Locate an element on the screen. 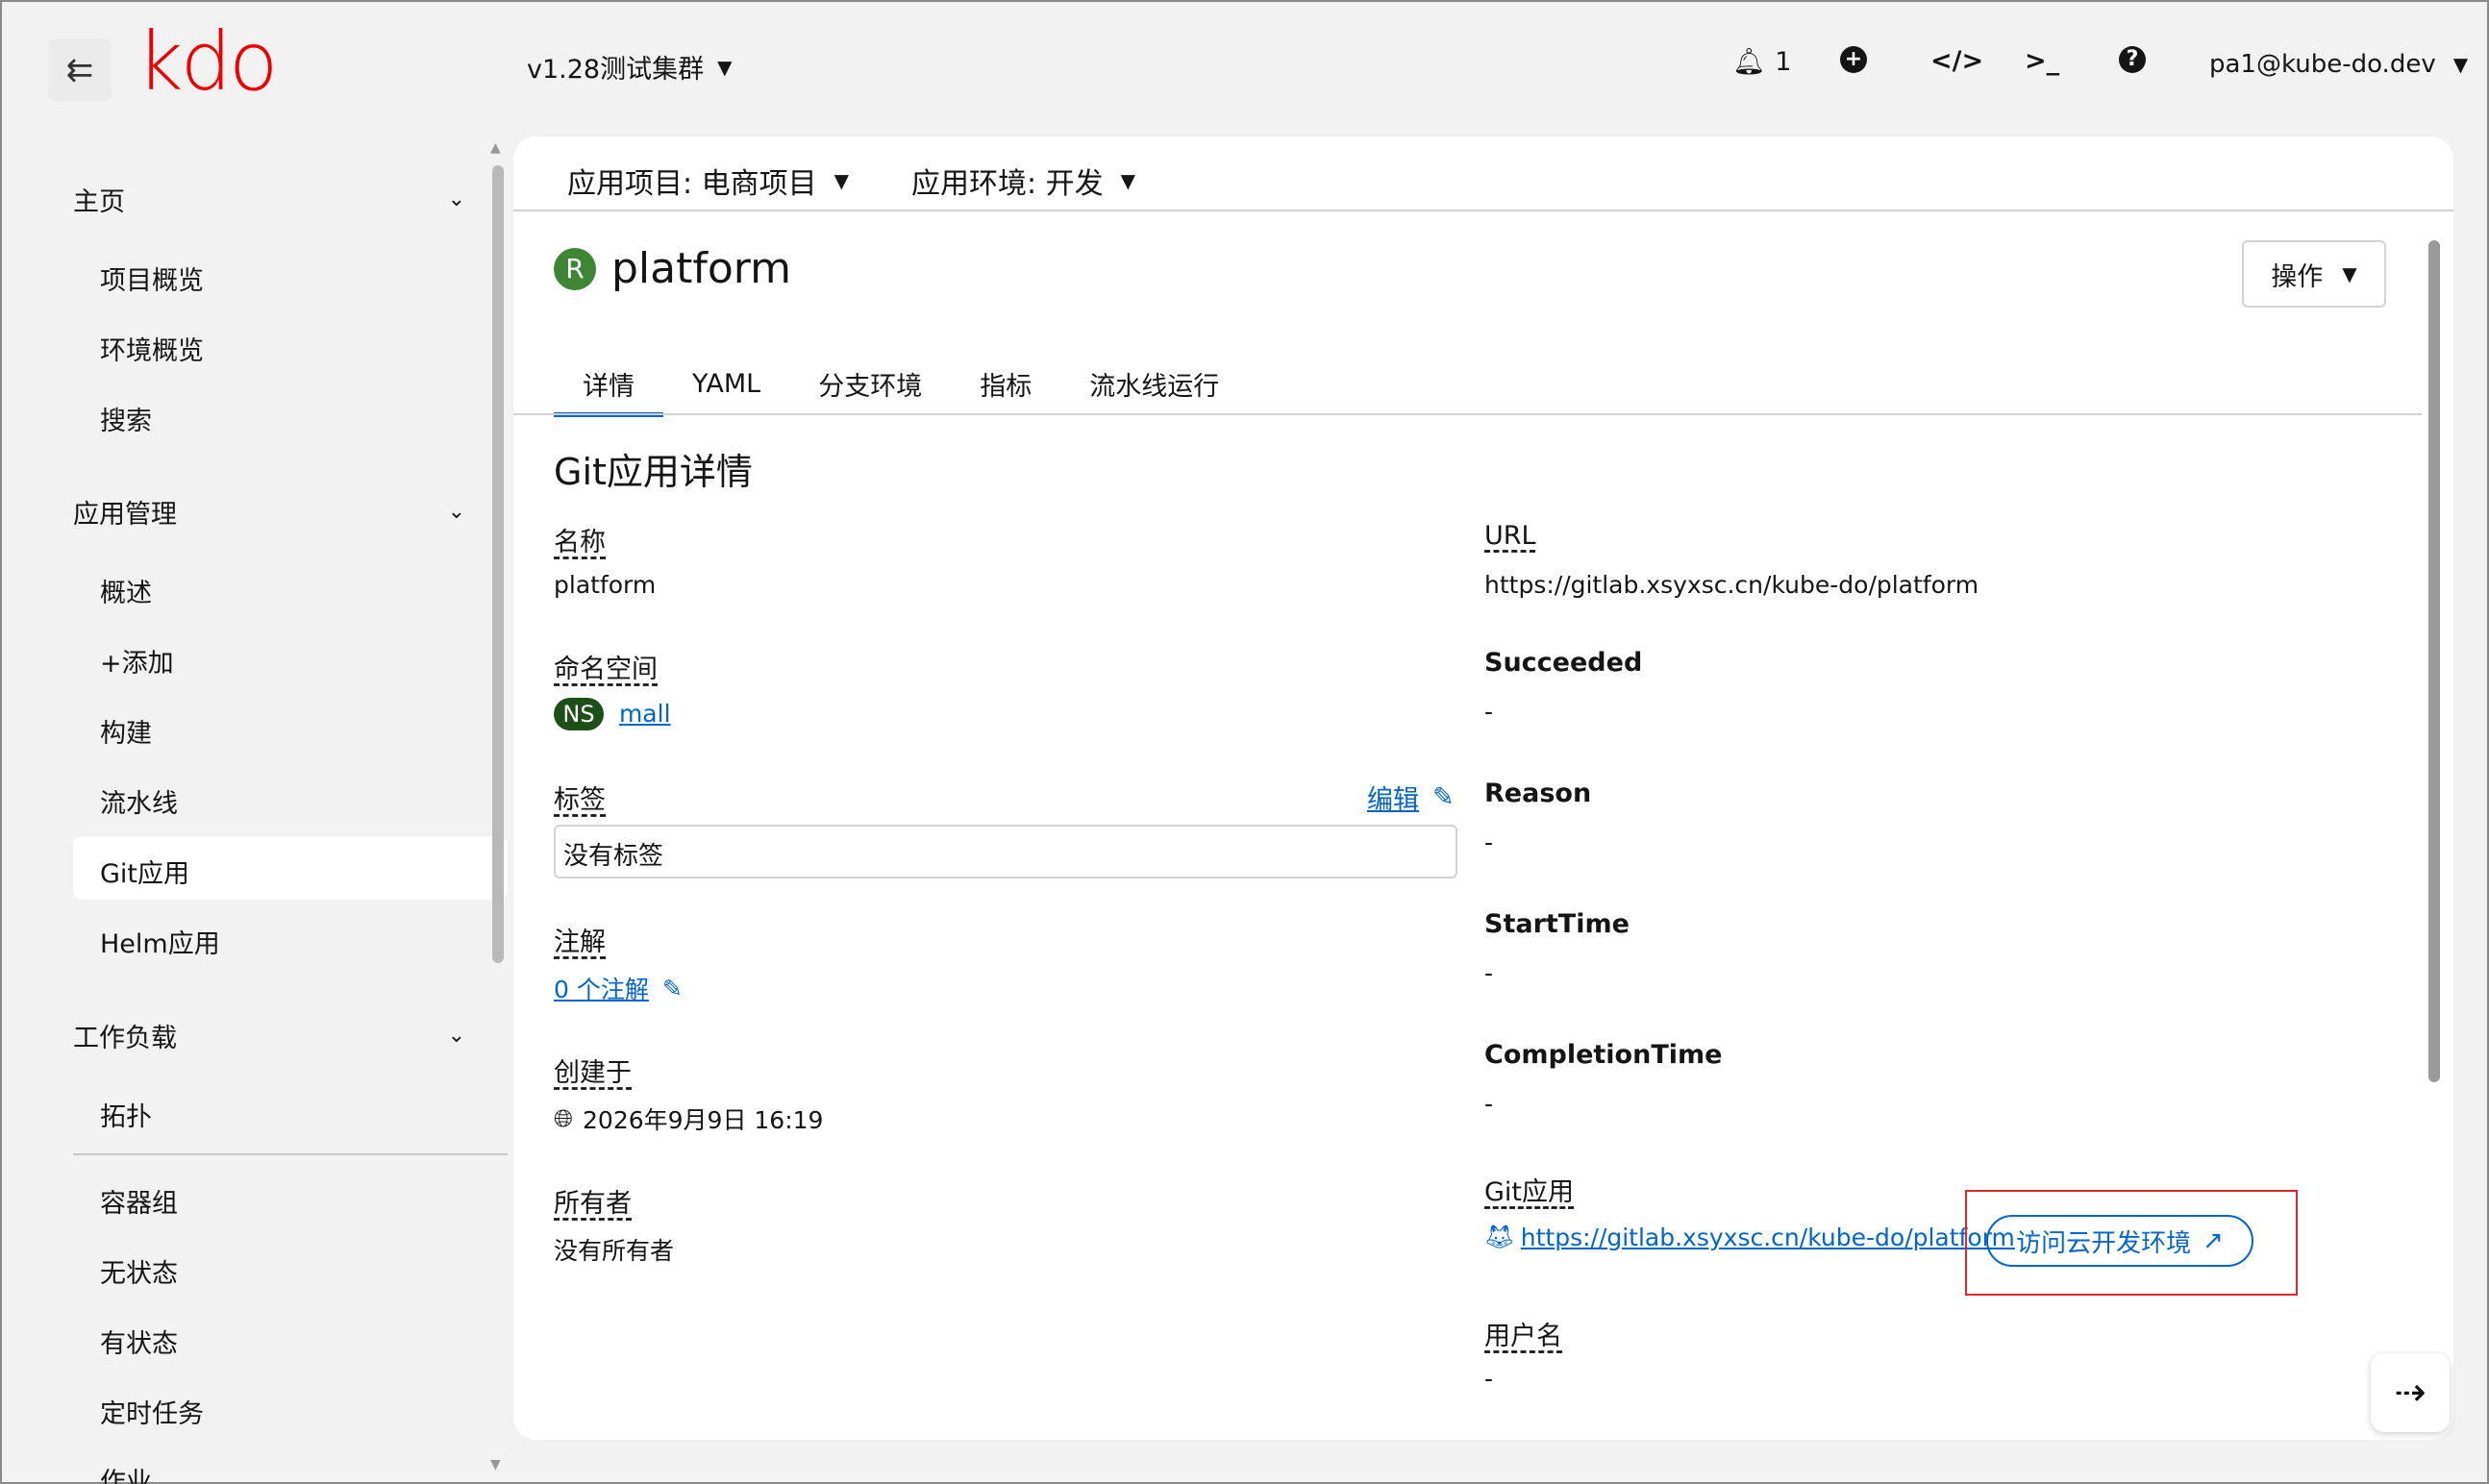 This screenshot has width=2489, height=1484. succeeded-label: Succeeded is located at coordinates (1563, 663).